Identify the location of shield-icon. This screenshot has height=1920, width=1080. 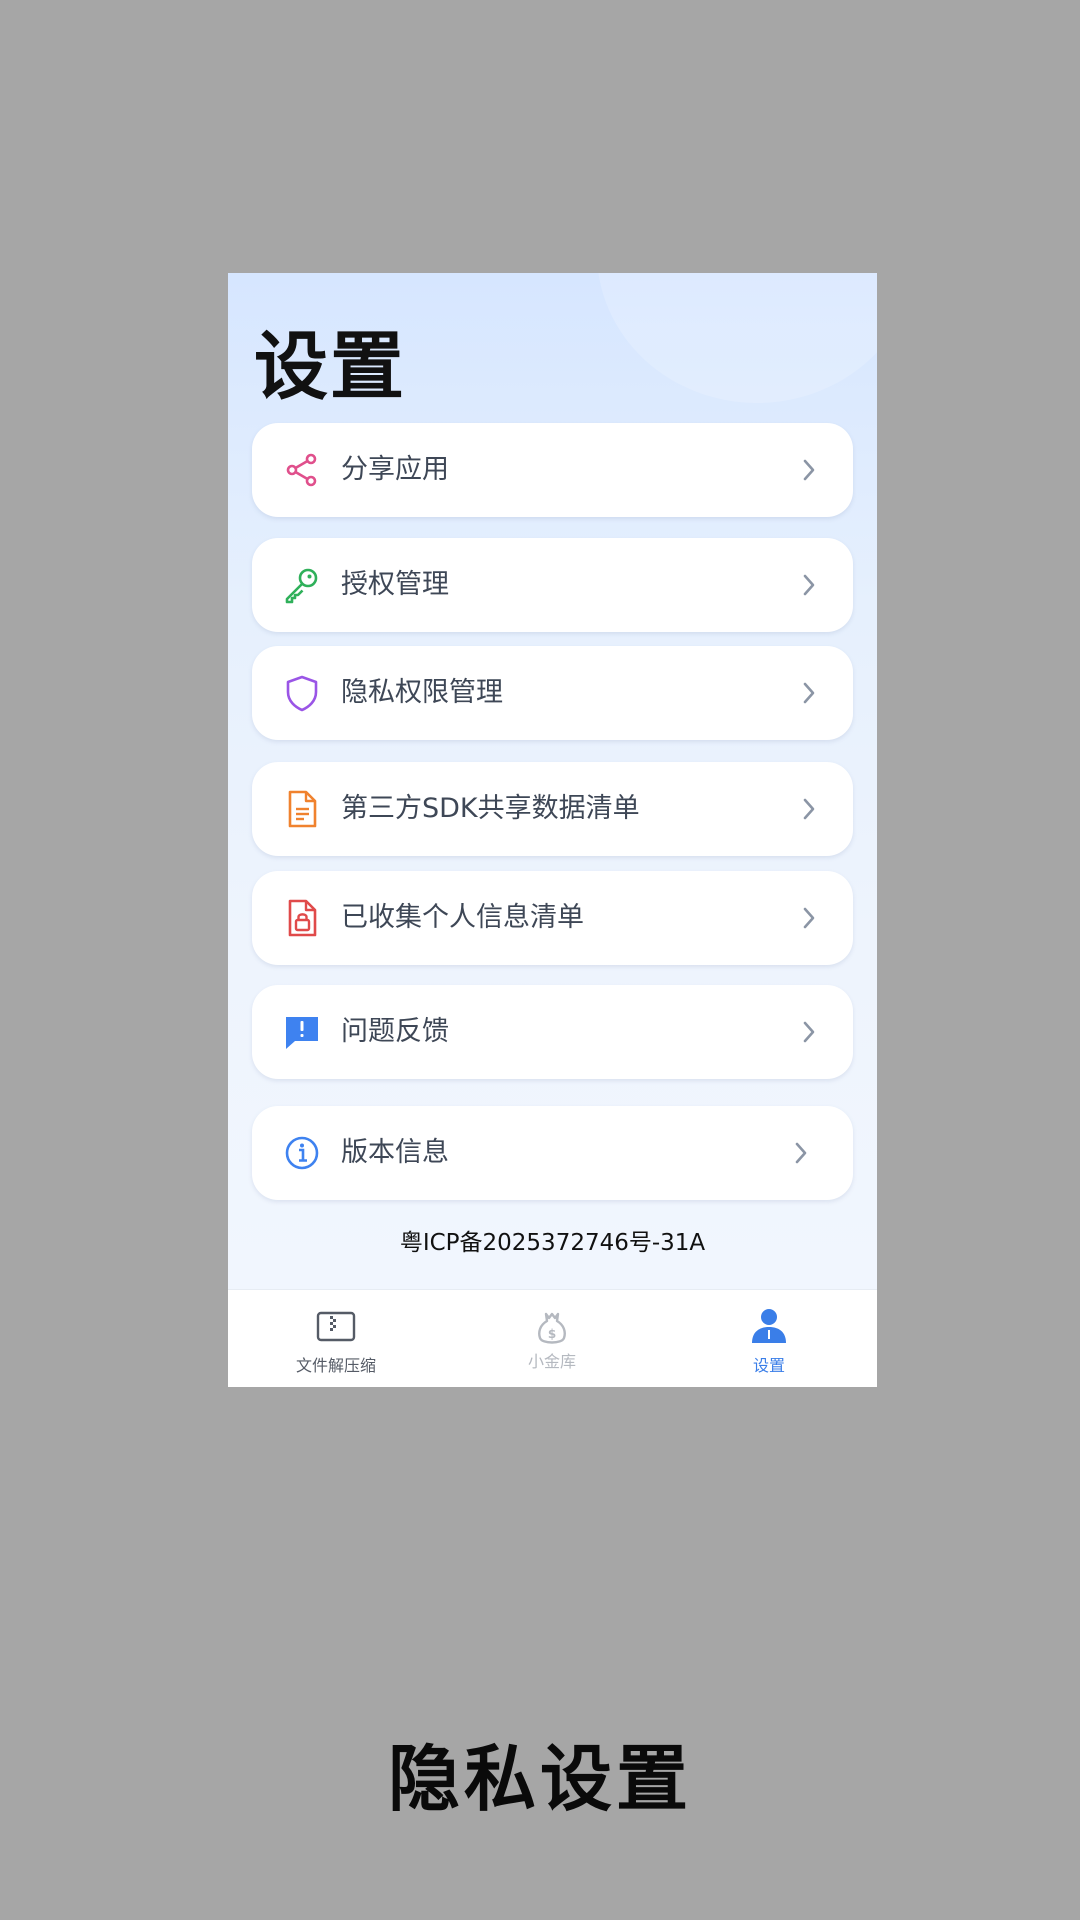
(302, 693).